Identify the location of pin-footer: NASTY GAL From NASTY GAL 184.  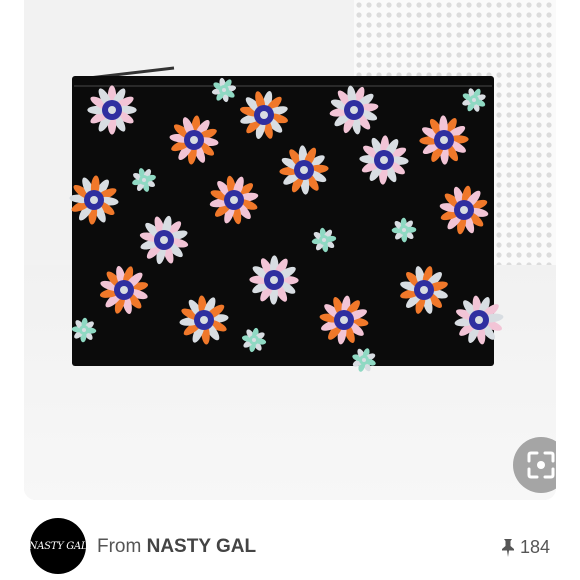
(290, 540).